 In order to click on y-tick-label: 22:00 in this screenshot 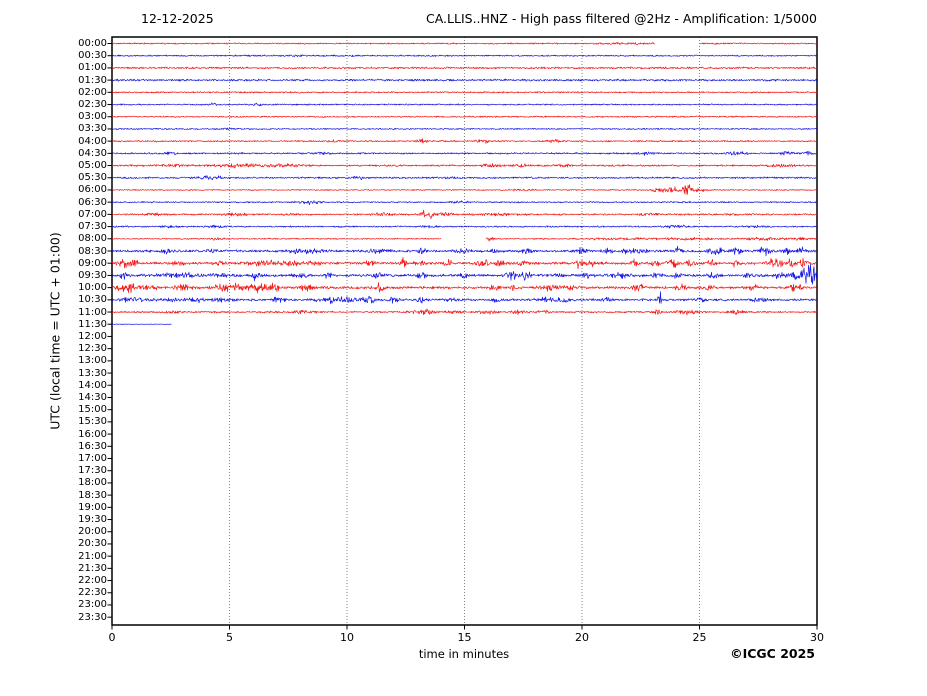, I will do `click(92, 581)`.